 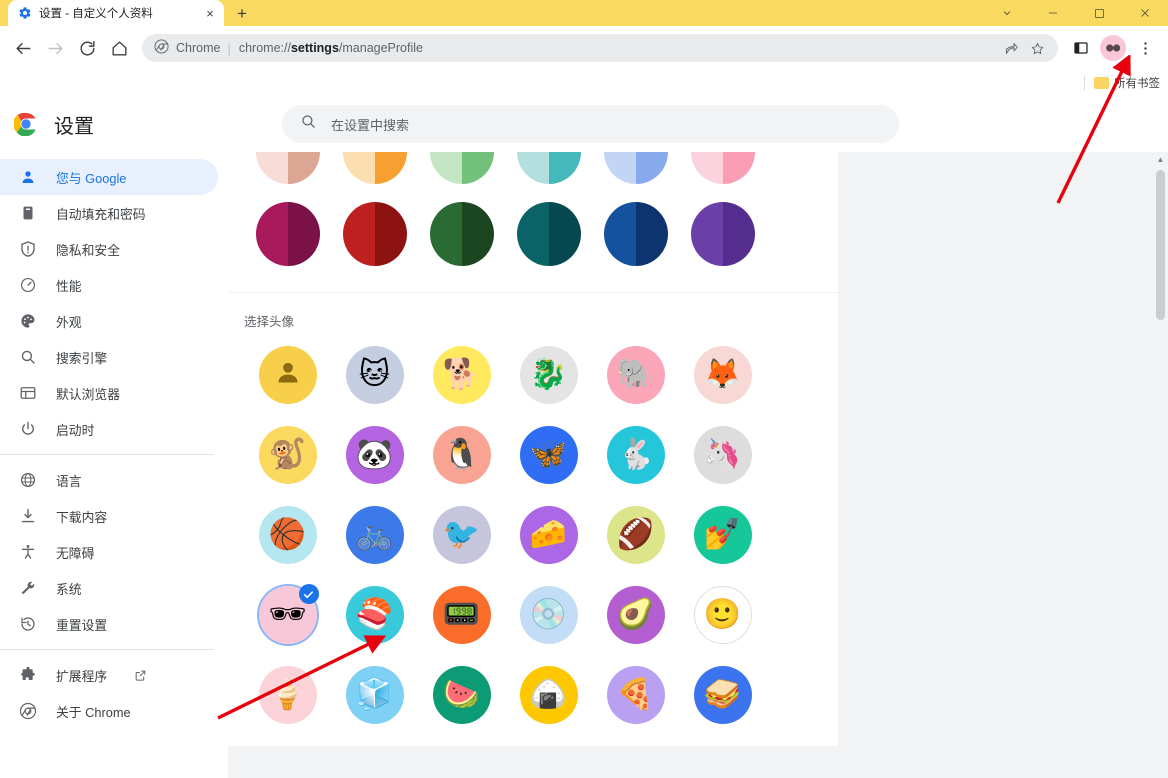 What do you see at coordinates (287, 455) in the screenshot?
I see `avatar-origami-monkey: 🐒` at bounding box center [287, 455].